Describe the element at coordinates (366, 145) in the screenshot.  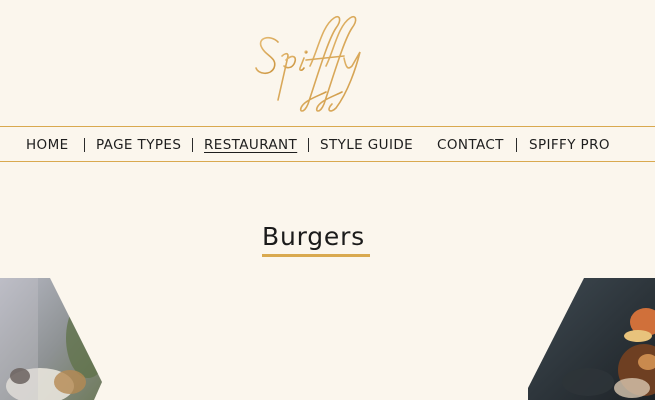
I see `nav-item-style-guide: STYLE GUIDE` at that location.